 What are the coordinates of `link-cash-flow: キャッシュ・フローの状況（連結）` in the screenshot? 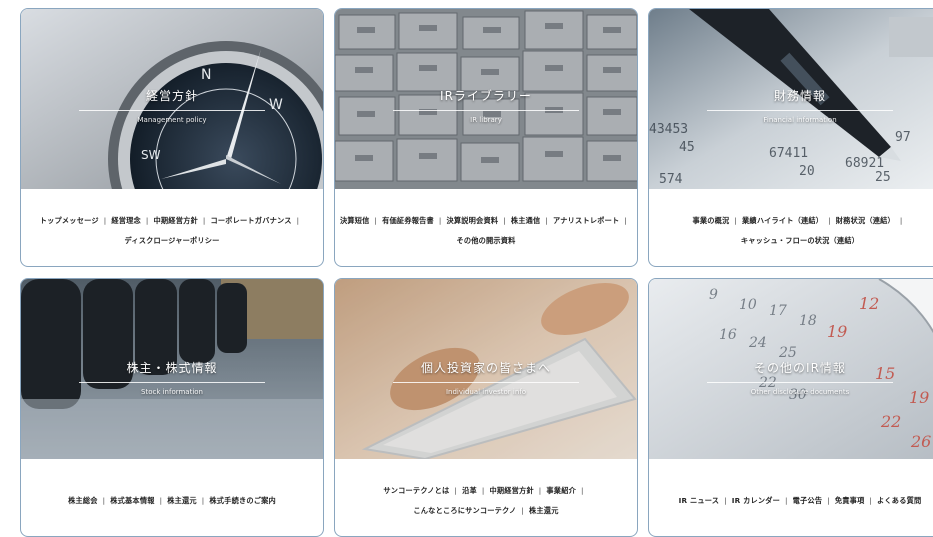 It's located at (800, 240).